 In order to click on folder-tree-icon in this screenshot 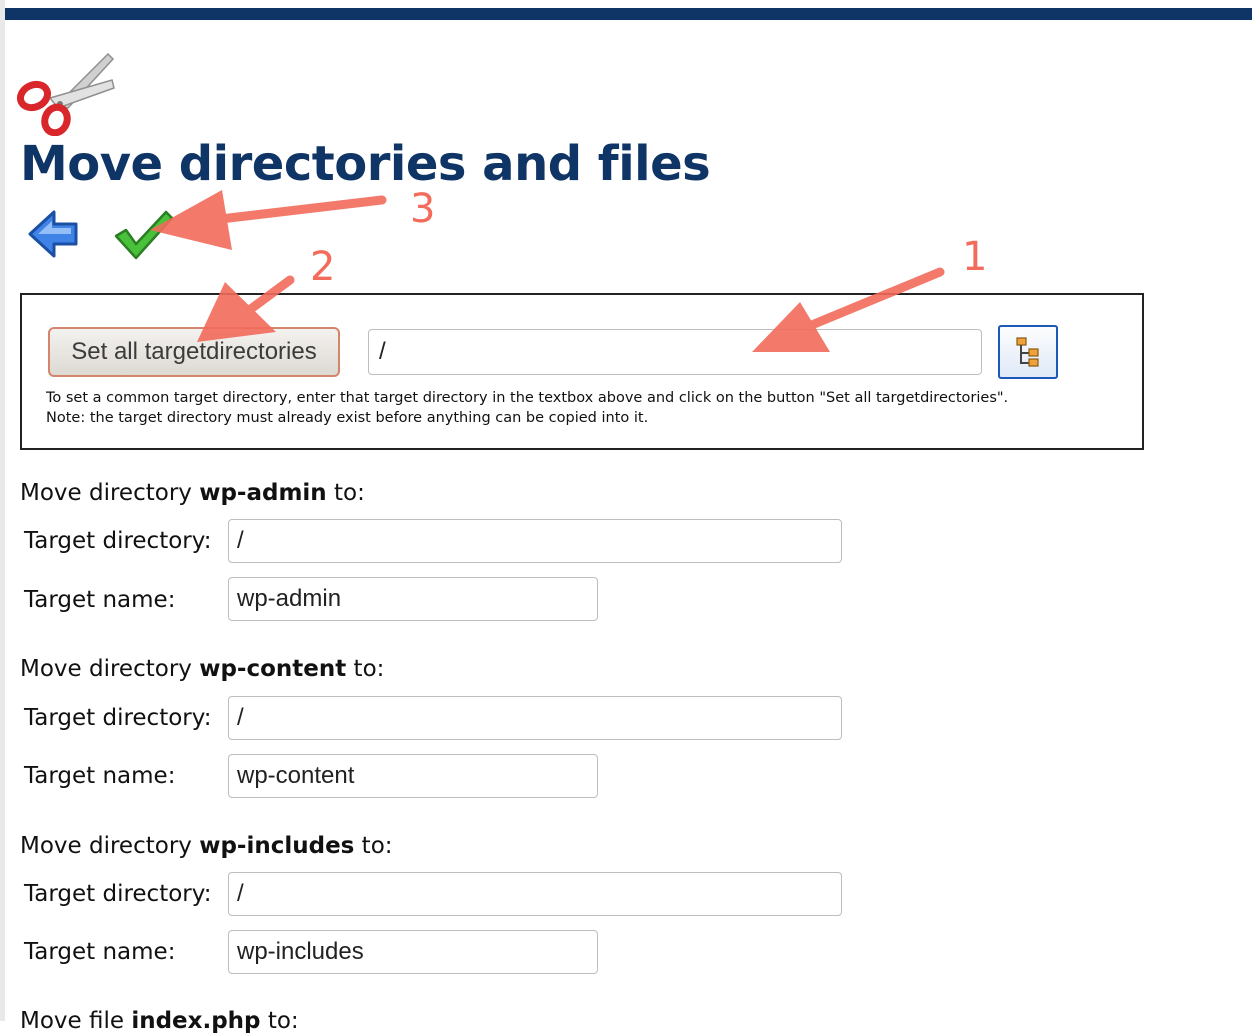, I will do `click(1027, 352)`.